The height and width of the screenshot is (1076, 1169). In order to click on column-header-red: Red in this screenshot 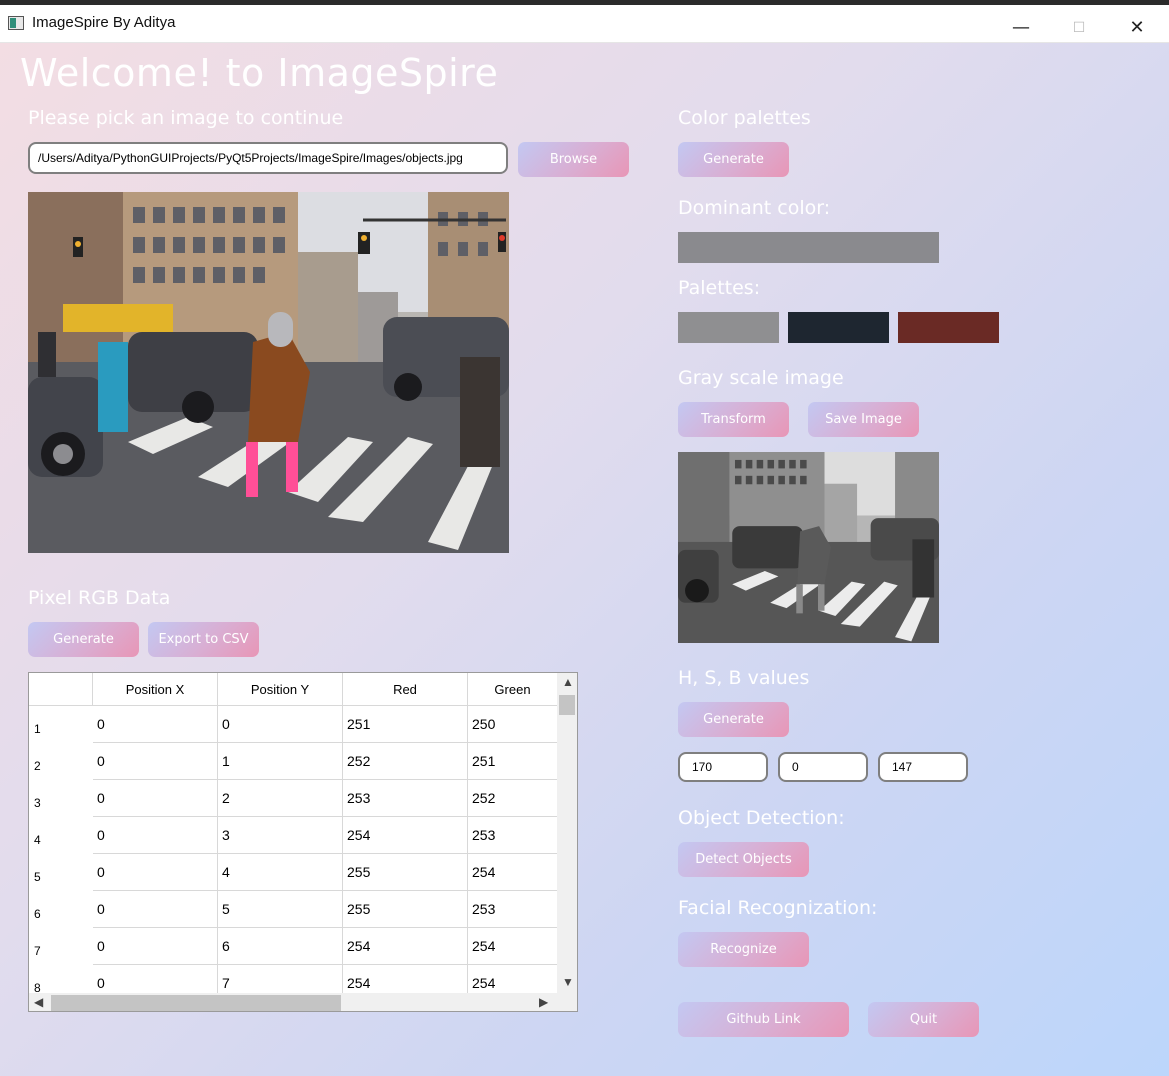, I will do `click(405, 689)`.